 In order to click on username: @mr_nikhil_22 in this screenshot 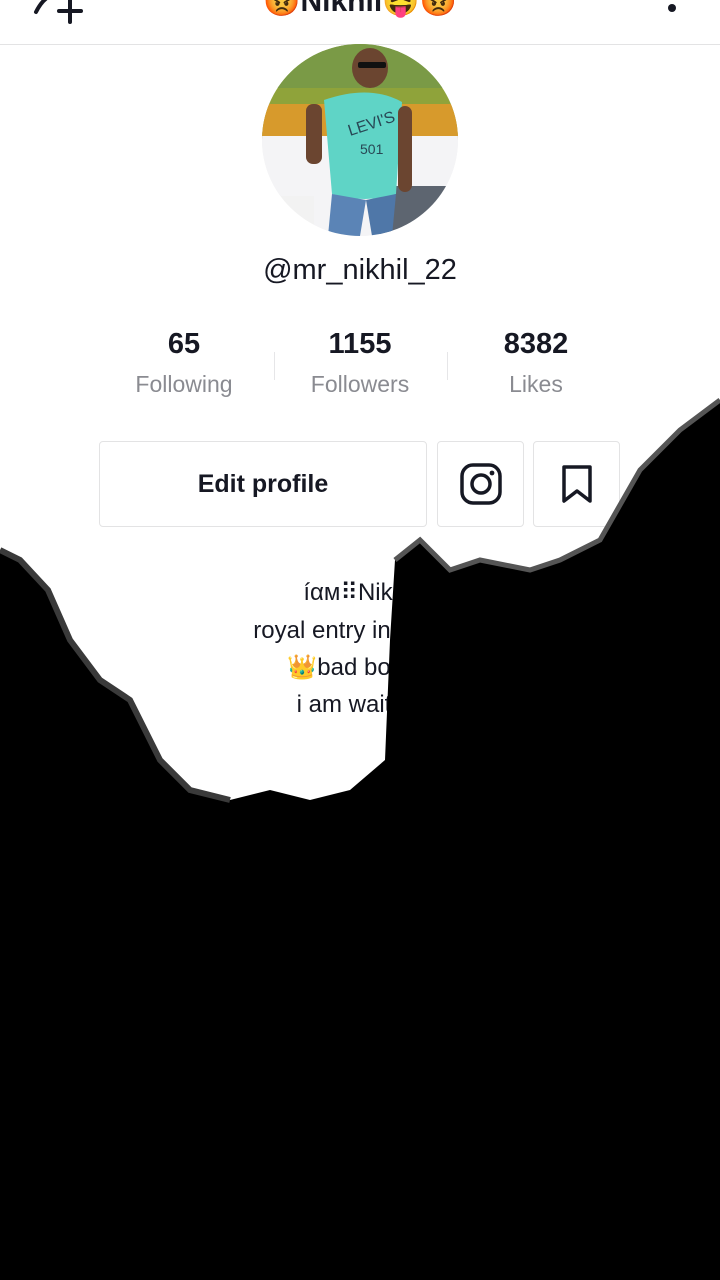, I will do `click(360, 270)`.